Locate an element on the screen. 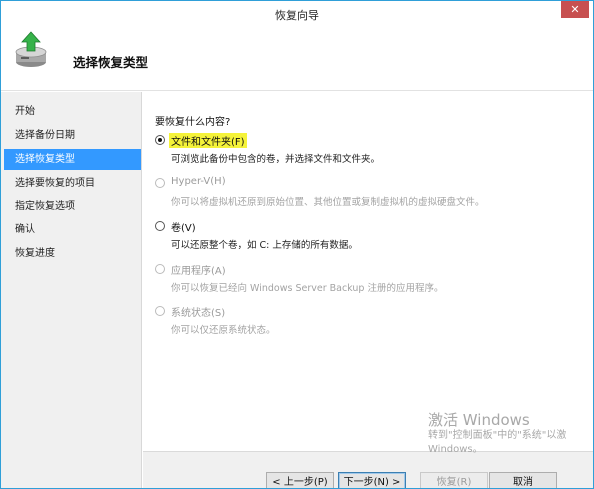 This screenshot has height=489, width=594. watermark-line-2: Windows。 is located at coordinates (455, 449).